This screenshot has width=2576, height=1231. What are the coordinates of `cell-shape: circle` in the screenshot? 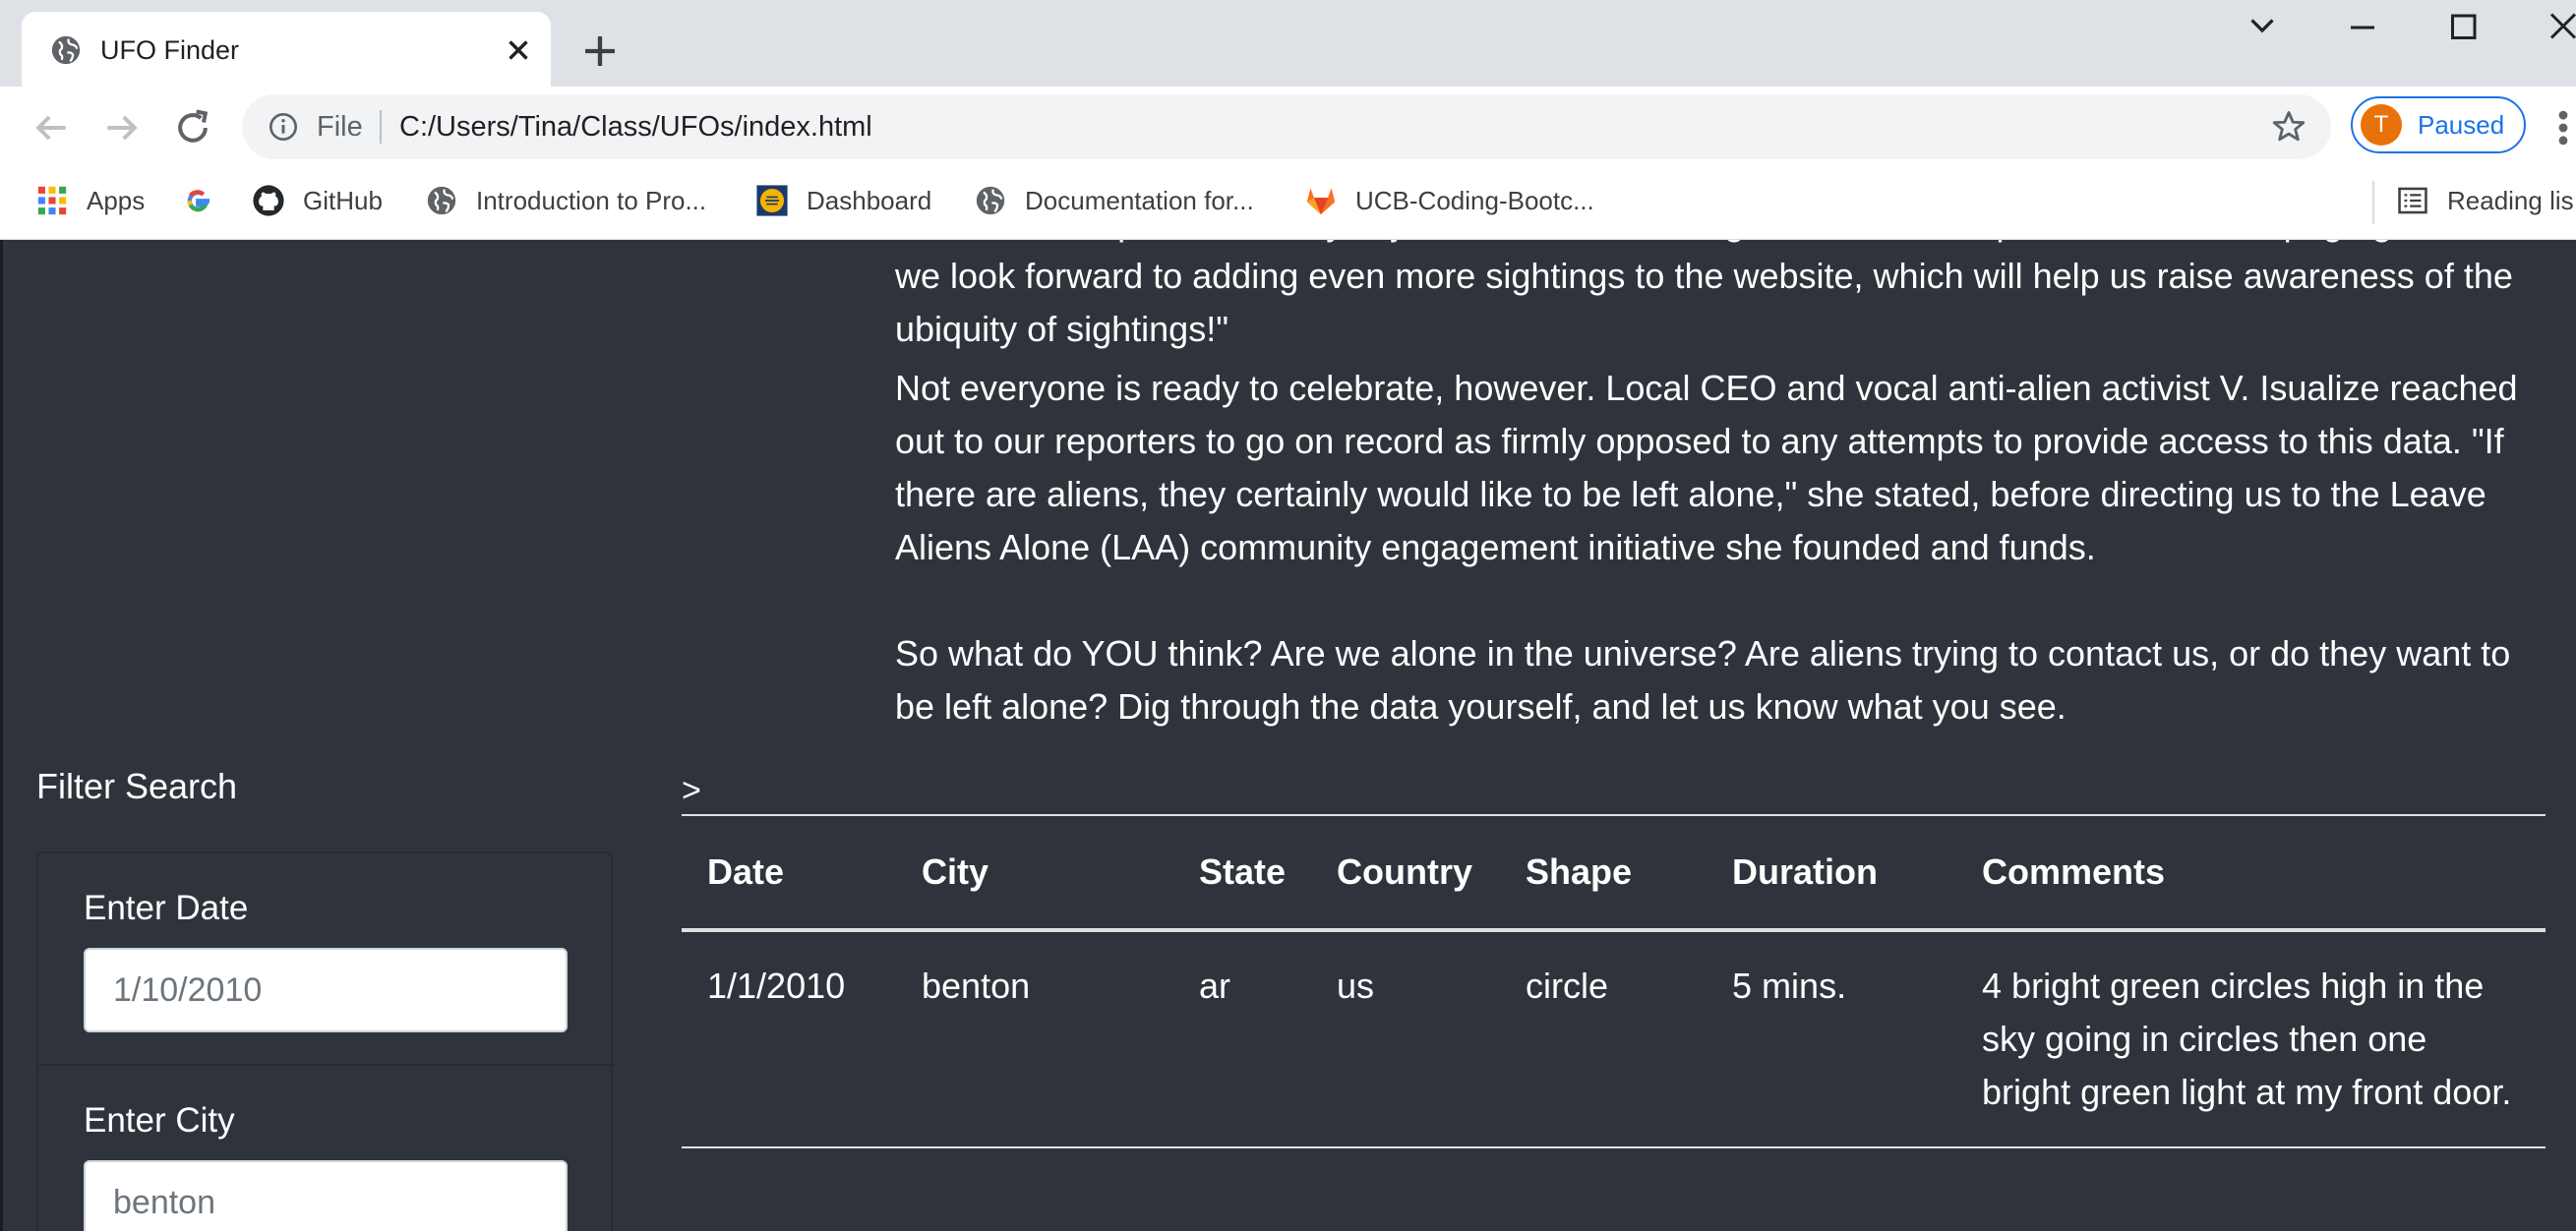 It's located at (1603, 1039).